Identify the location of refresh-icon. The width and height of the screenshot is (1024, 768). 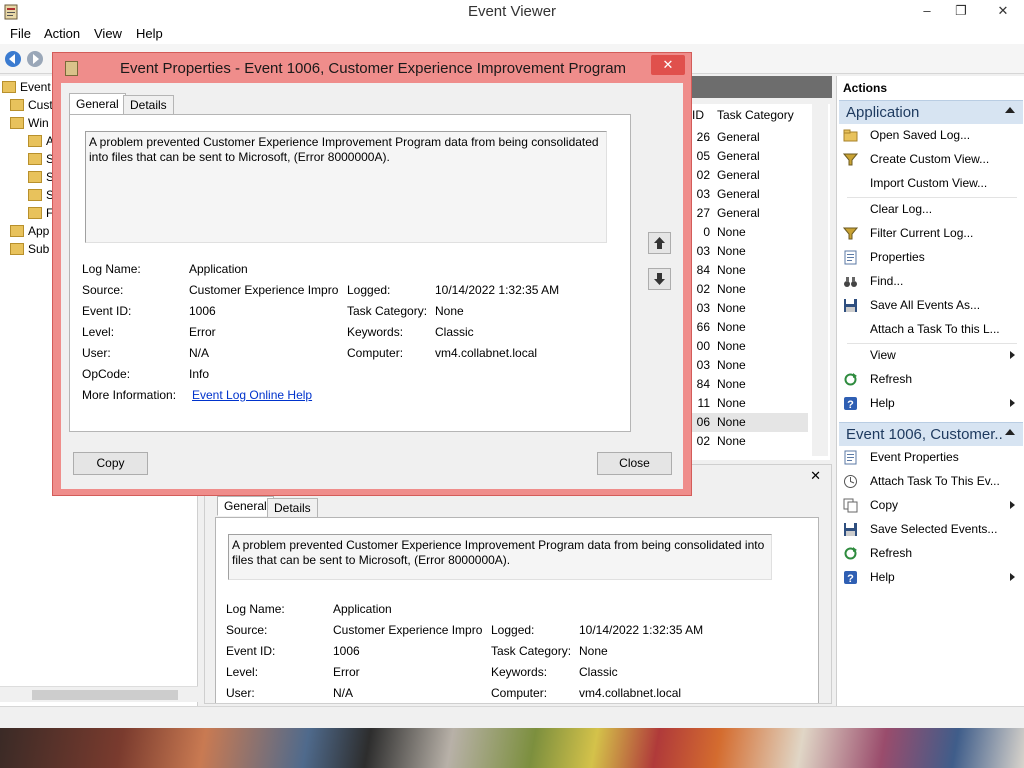
(850, 553).